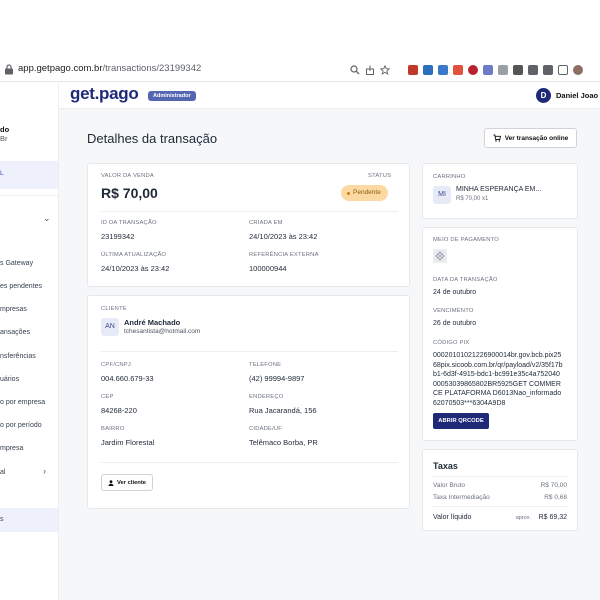 The image size is (600, 600). Describe the element at coordinates (2, 472) in the screenshot. I see `sidebar-item-al: al` at that location.